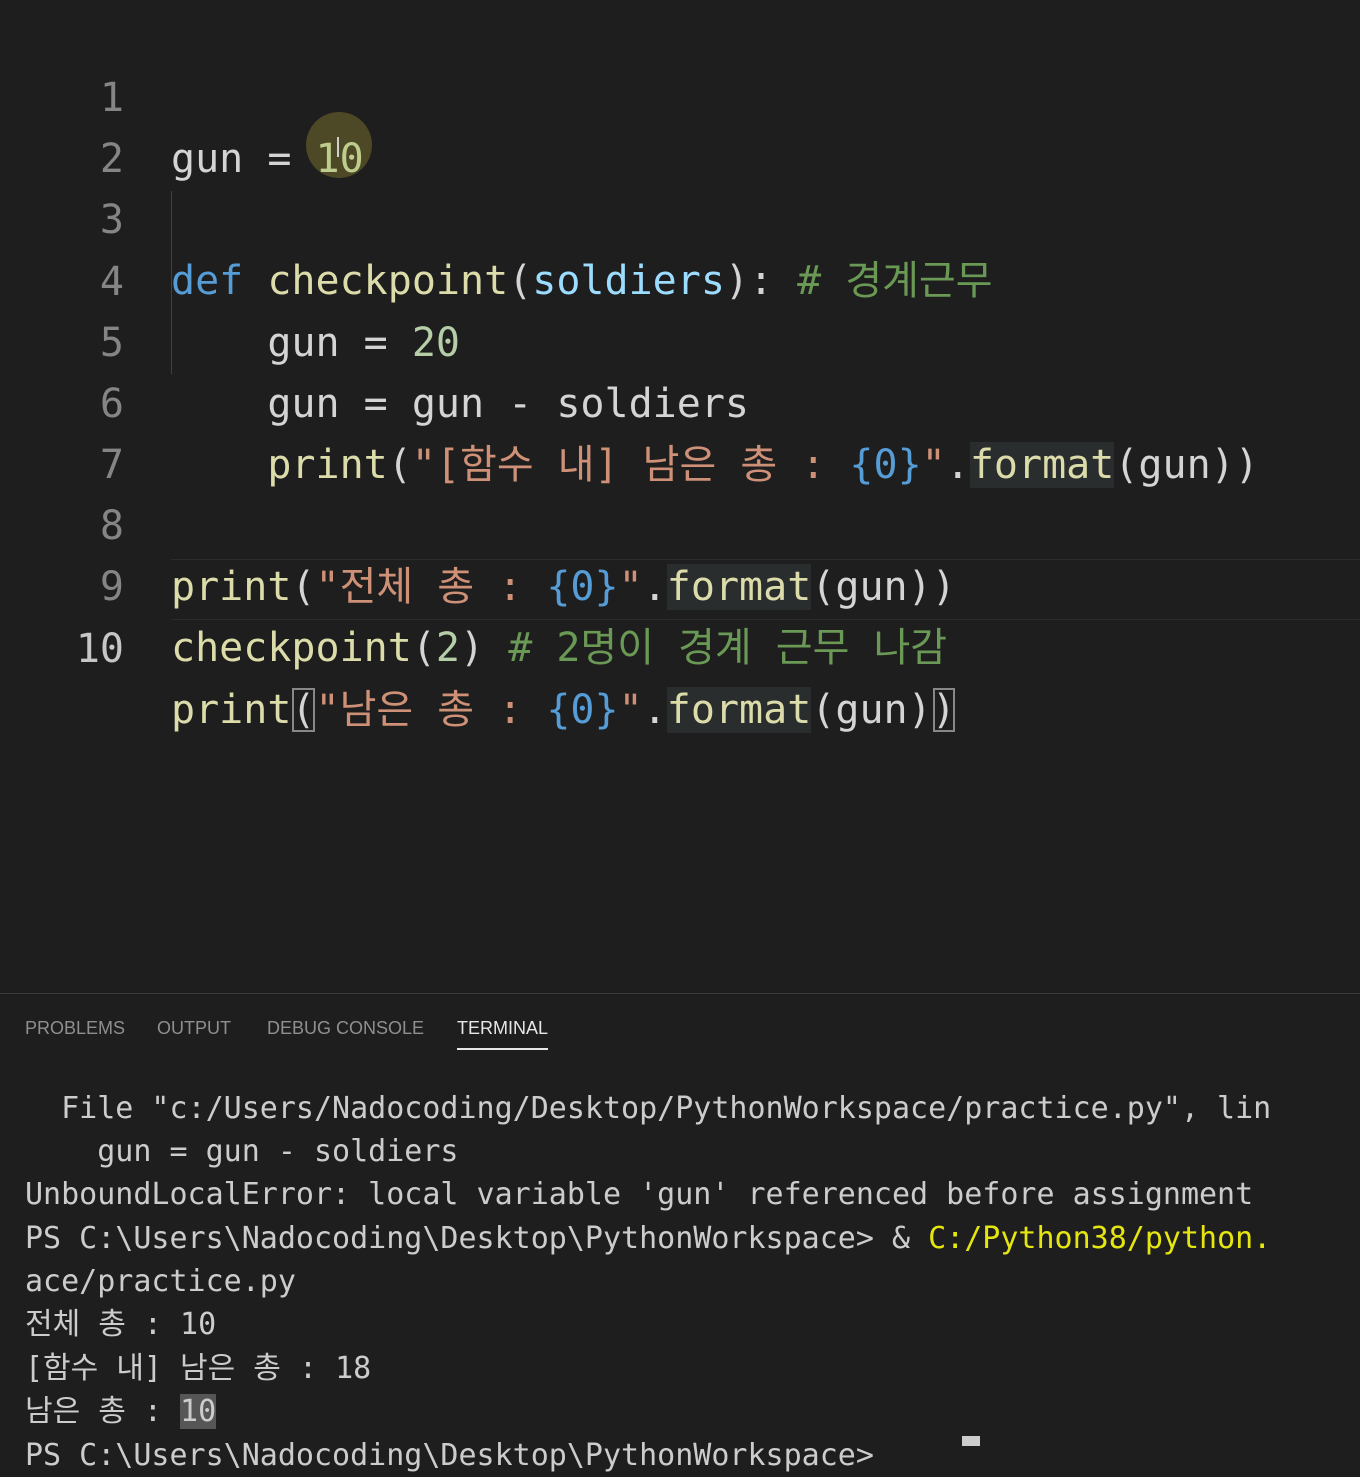 The width and height of the screenshot is (1360, 1477). Describe the element at coordinates (971, 1441) in the screenshot. I see `terminal-cursor` at that location.